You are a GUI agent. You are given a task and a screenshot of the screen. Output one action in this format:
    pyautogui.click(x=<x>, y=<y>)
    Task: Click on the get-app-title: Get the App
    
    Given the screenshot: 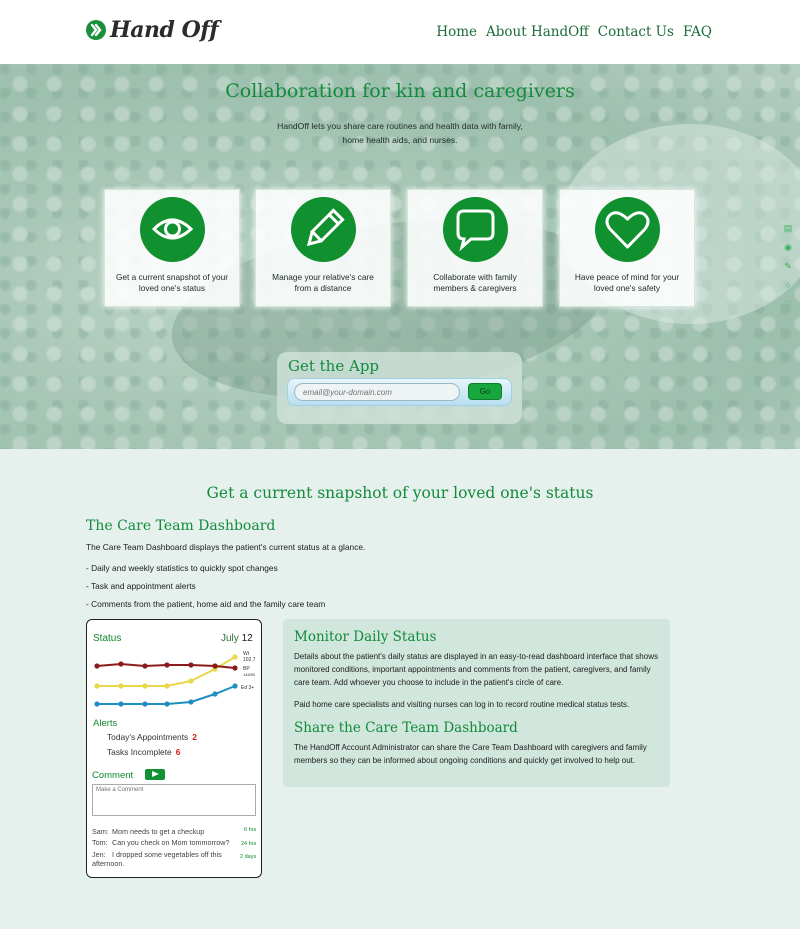 What is the action you would take?
    pyautogui.click(x=334, y=366)
    